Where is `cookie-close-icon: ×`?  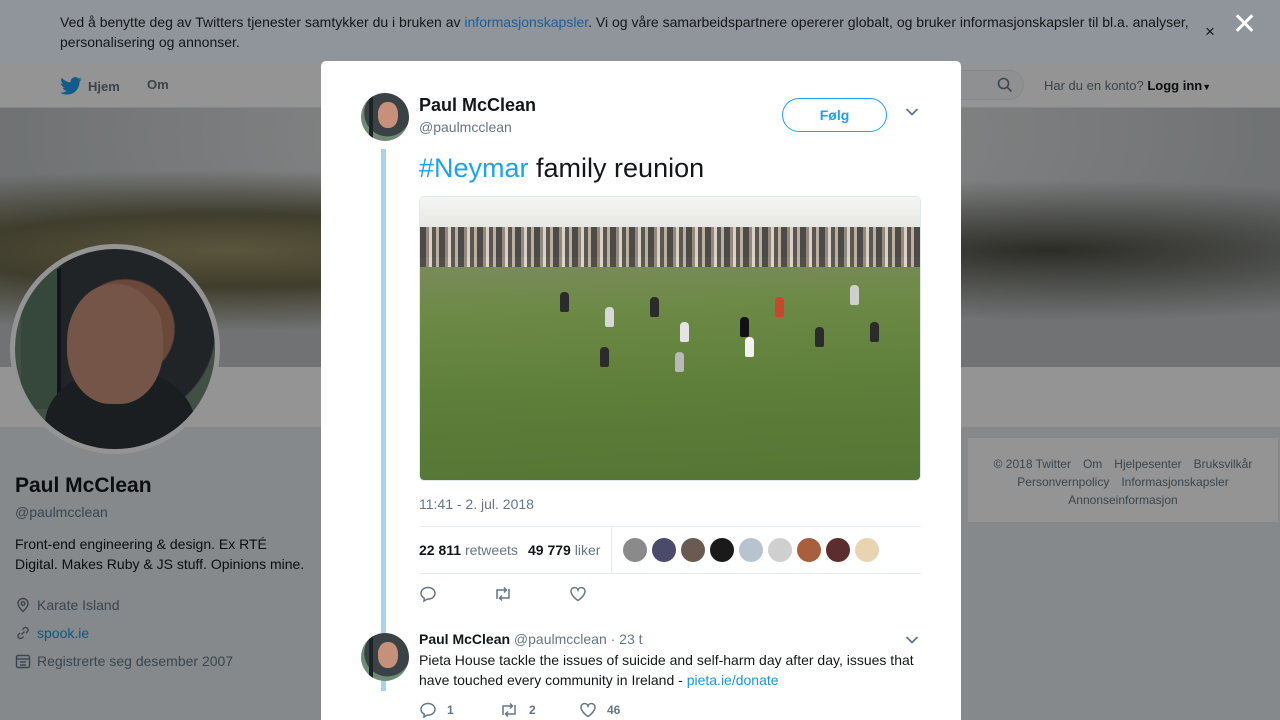 cookie-close-icon: × is located at coordinates (1210, 32).